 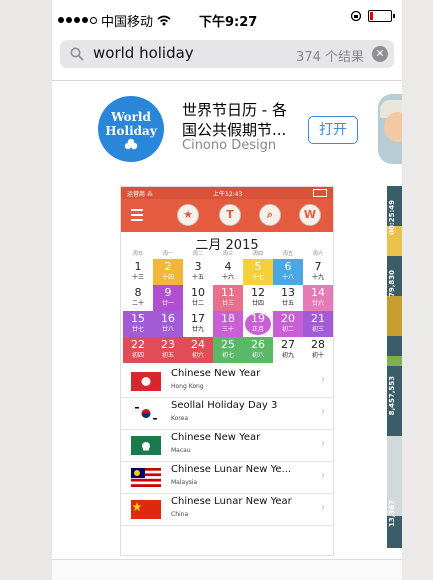 What do you see at coordinates (417, 290) in the screenshot?
I see `right-margin` at bounding box center [417, 290].